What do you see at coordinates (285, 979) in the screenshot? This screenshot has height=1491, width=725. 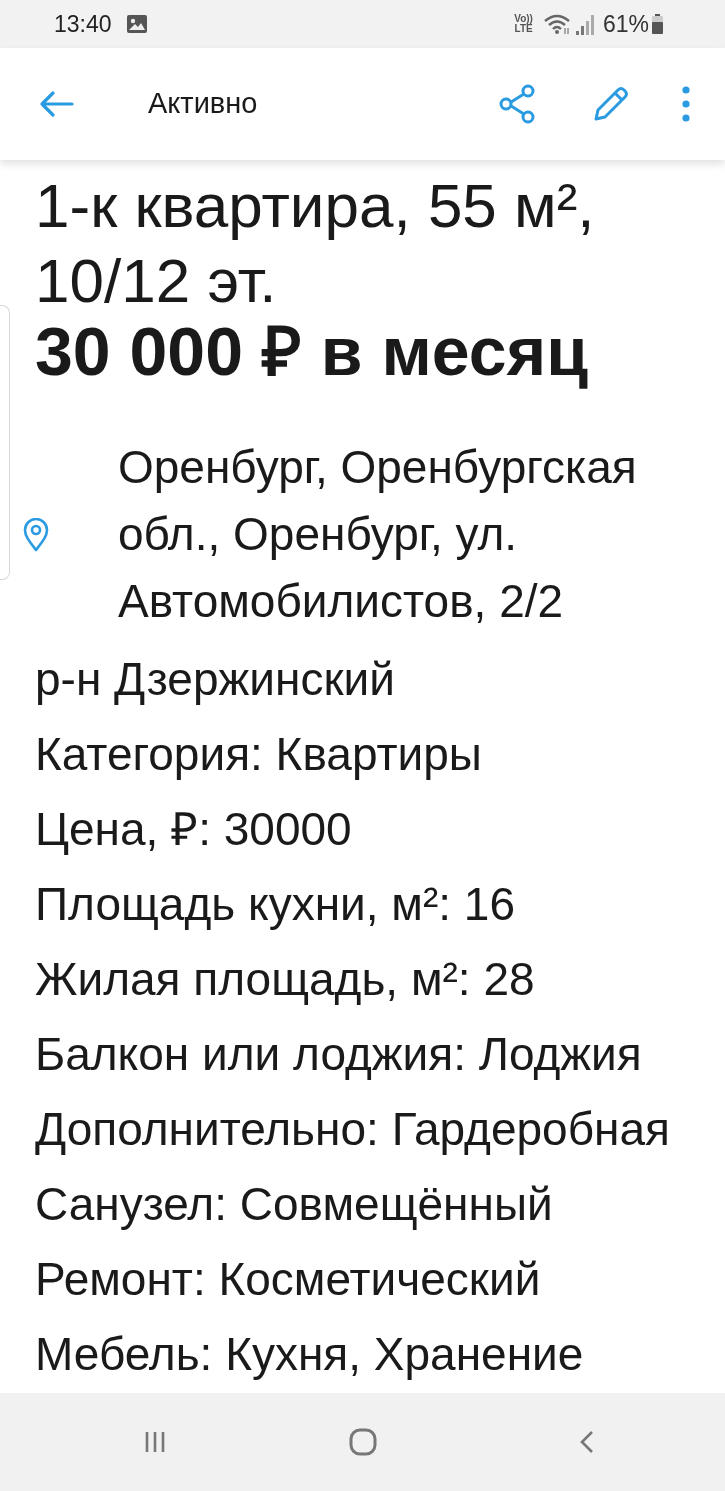 I see `listing-detail: Жилая площадь, м²: 28` at bounding box center [285, 979].